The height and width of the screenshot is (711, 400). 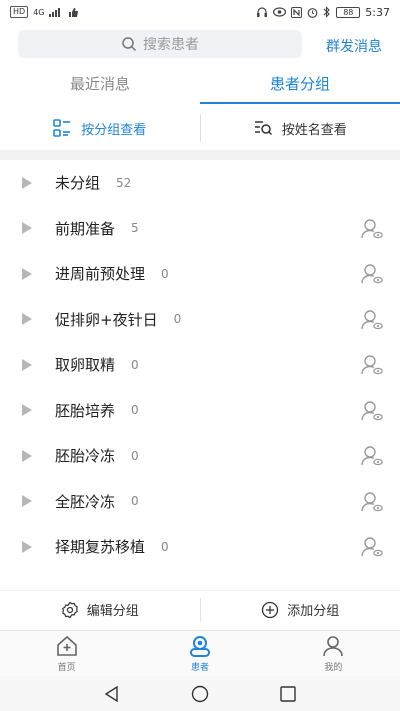 What do you see at coordinates (100, 84) in the screenshot?
I see `tab-recent-messages: 最近消息` at bounding box center [100, 84].